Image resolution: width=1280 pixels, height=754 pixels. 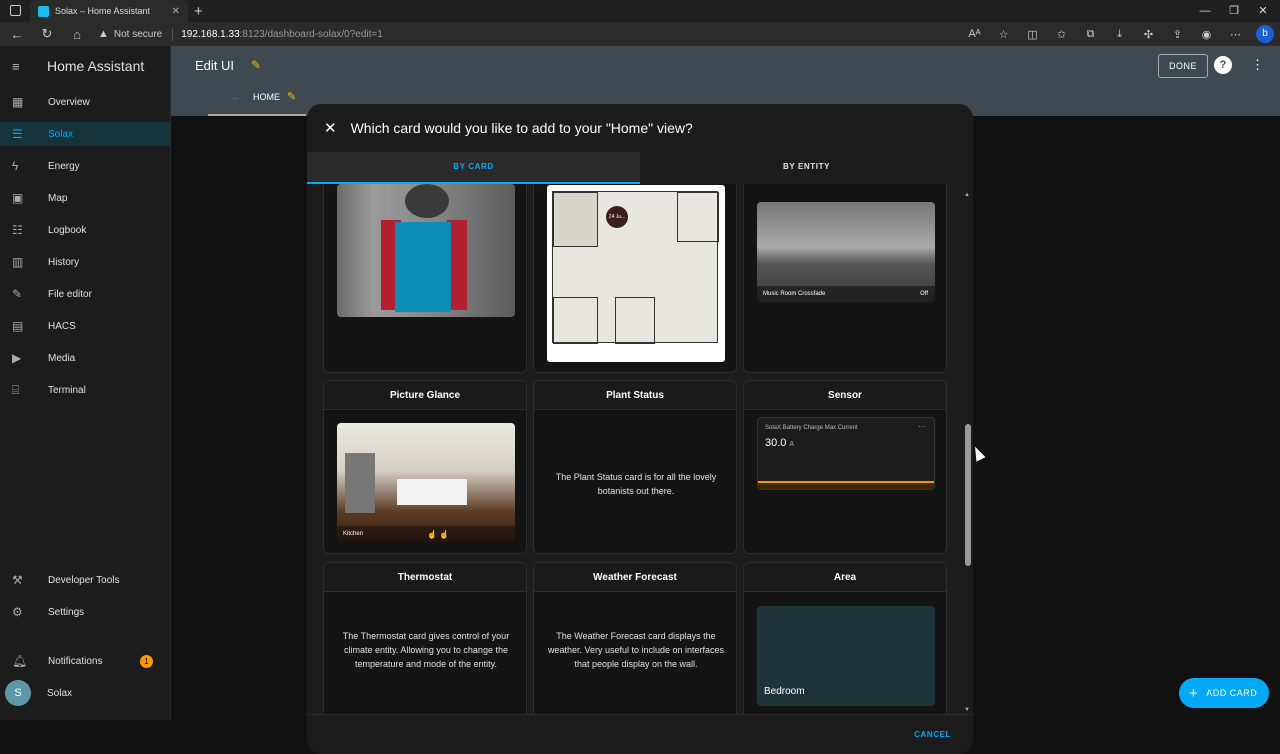 I want to click on new-tab-icon: +, so click(x=198, y=11).